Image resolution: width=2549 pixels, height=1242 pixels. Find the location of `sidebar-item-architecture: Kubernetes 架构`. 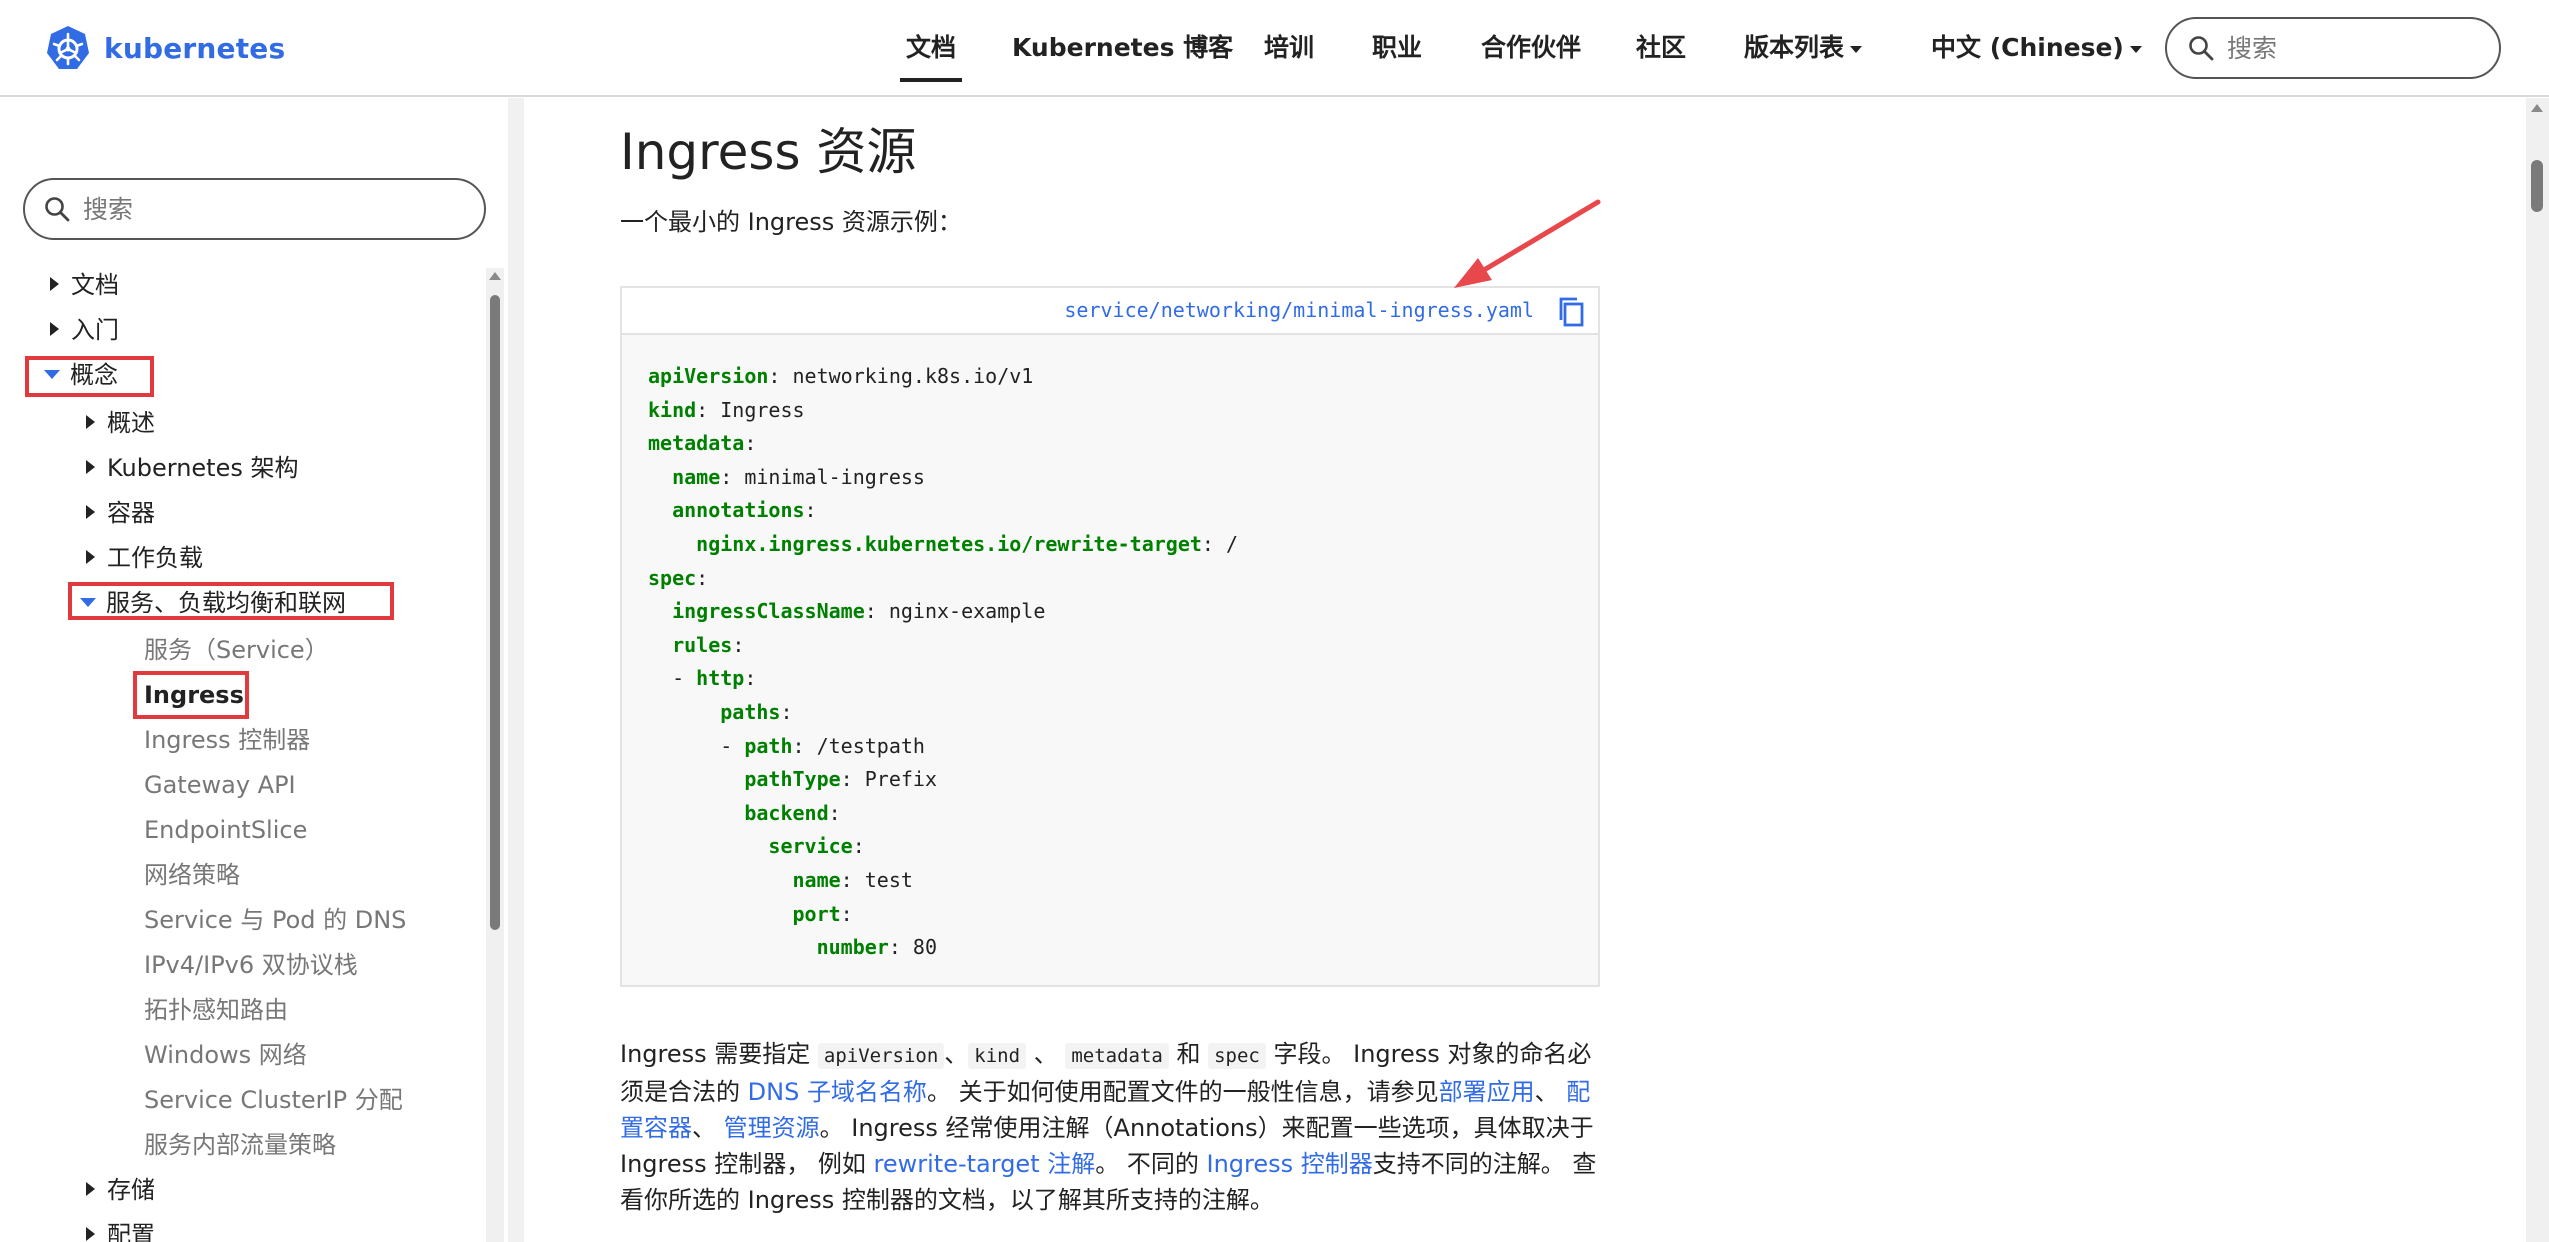

sidebar-item-architecture: Kubernetes 架构 is located at coordinates (192, 468).